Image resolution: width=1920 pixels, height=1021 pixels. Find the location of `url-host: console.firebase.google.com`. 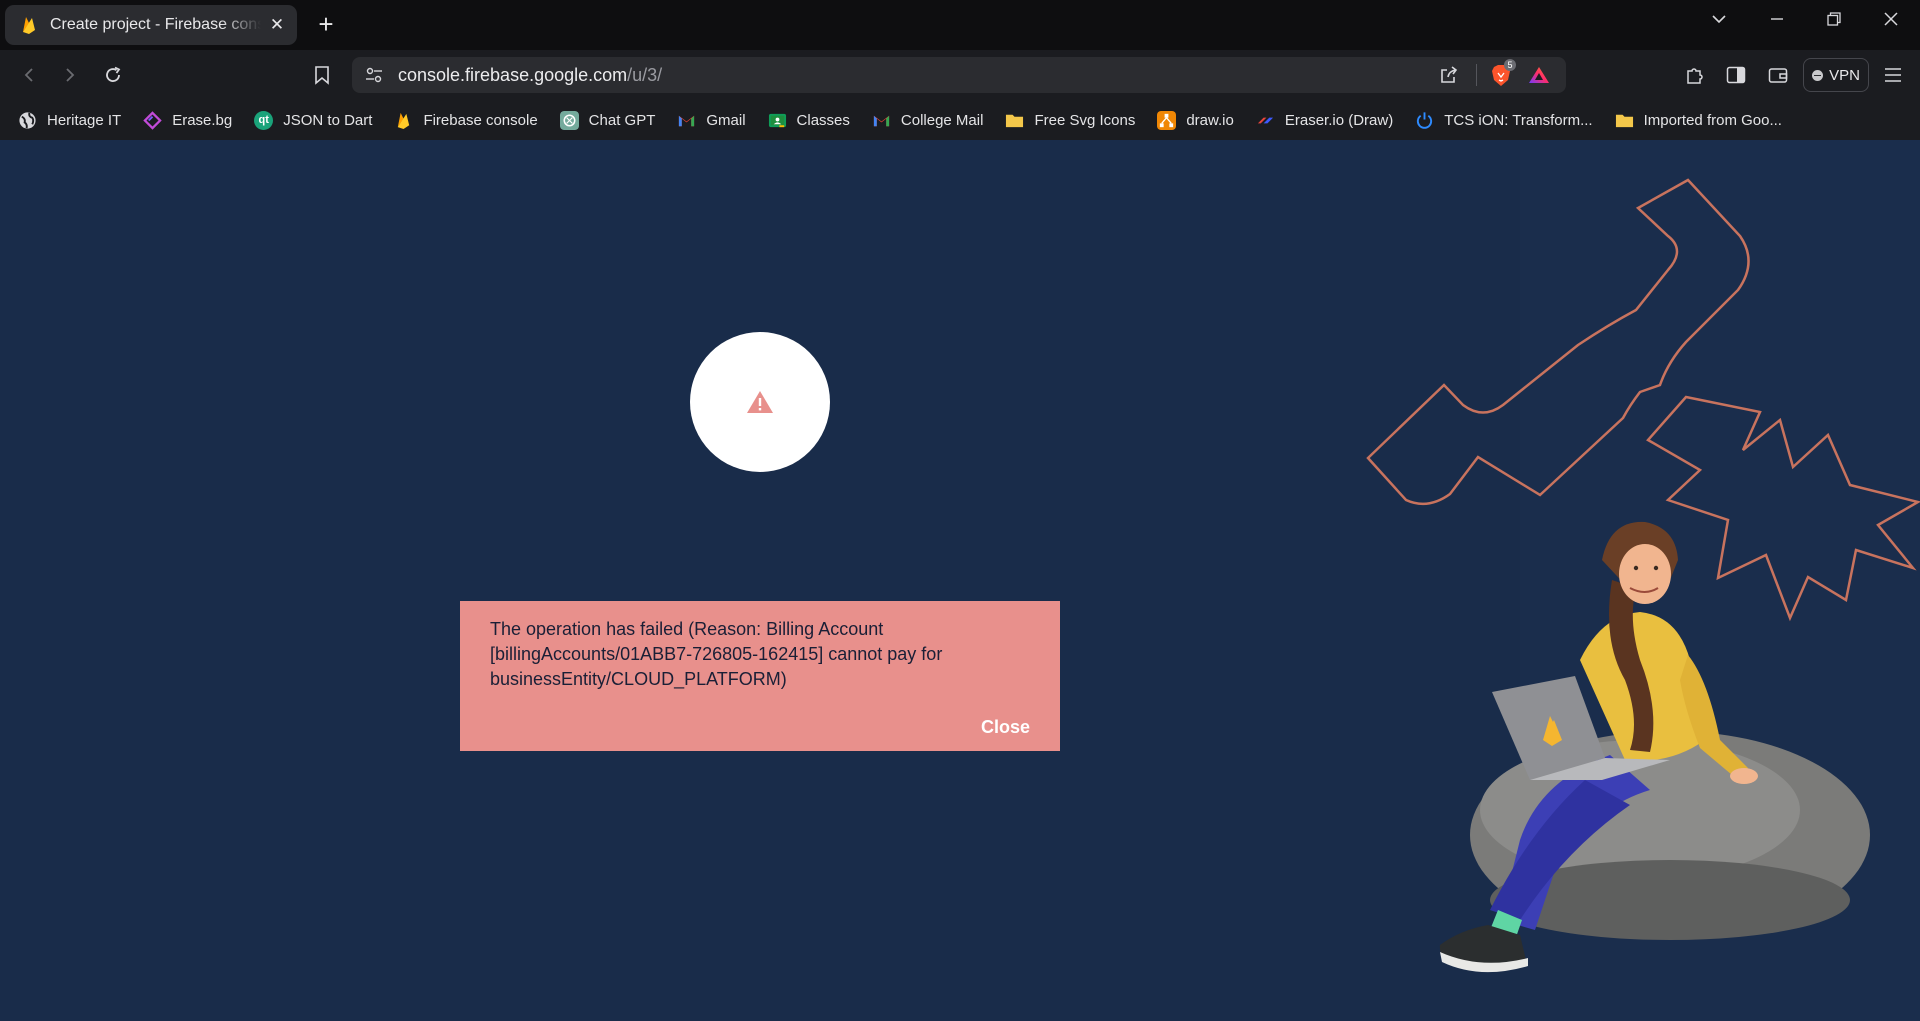

url-host: console.firebase.google.com is located at coordinates (513, 75).